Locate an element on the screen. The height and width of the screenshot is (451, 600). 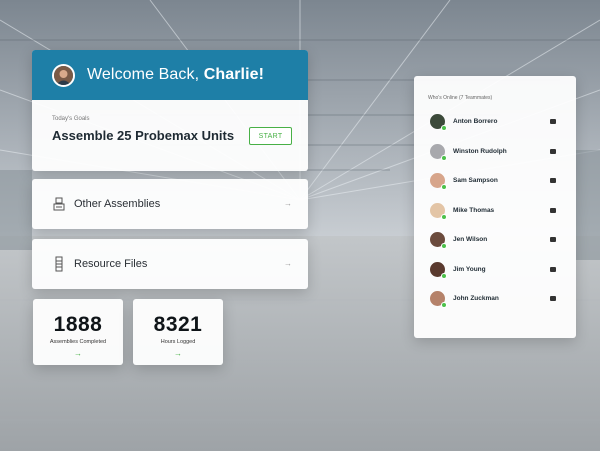
member-name: Mike Thomas is located at coordinates (474, 210).